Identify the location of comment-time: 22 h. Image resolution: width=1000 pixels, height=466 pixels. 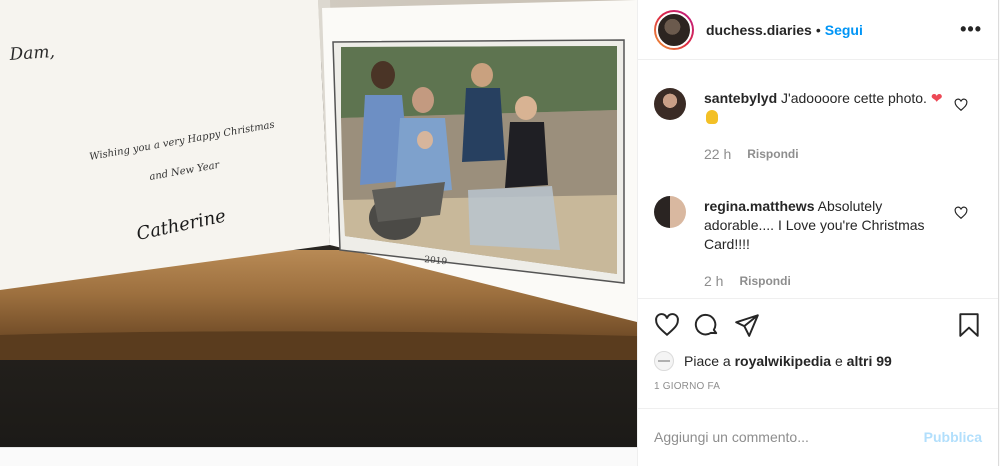
(717, 154).